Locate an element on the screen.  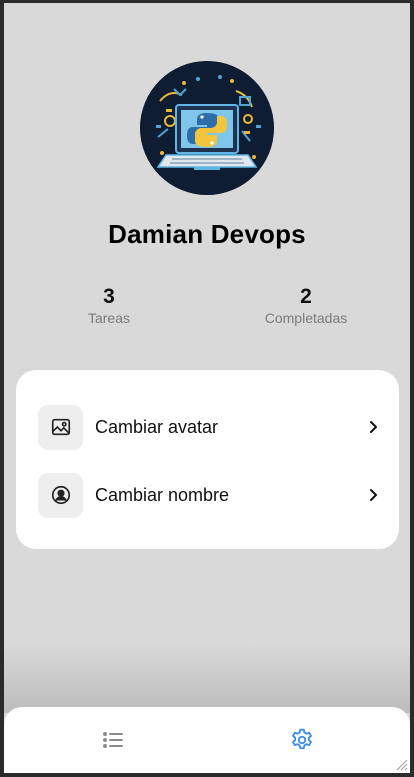
completed-label: Completadas is located at coordinates (306, 318).